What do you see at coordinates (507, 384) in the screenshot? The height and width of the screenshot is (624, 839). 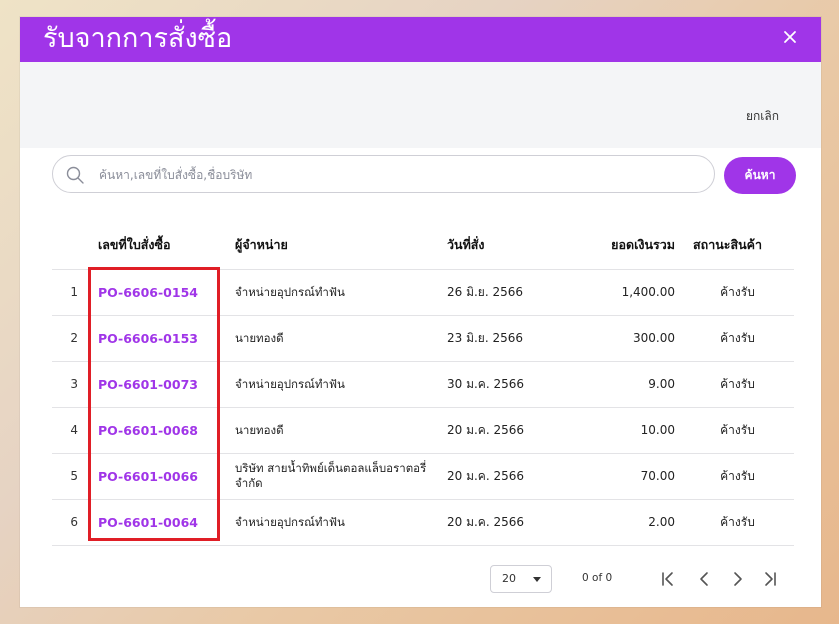 I see `row-date: 30 ม.ค. 2566` at bounding box center [507, 384].